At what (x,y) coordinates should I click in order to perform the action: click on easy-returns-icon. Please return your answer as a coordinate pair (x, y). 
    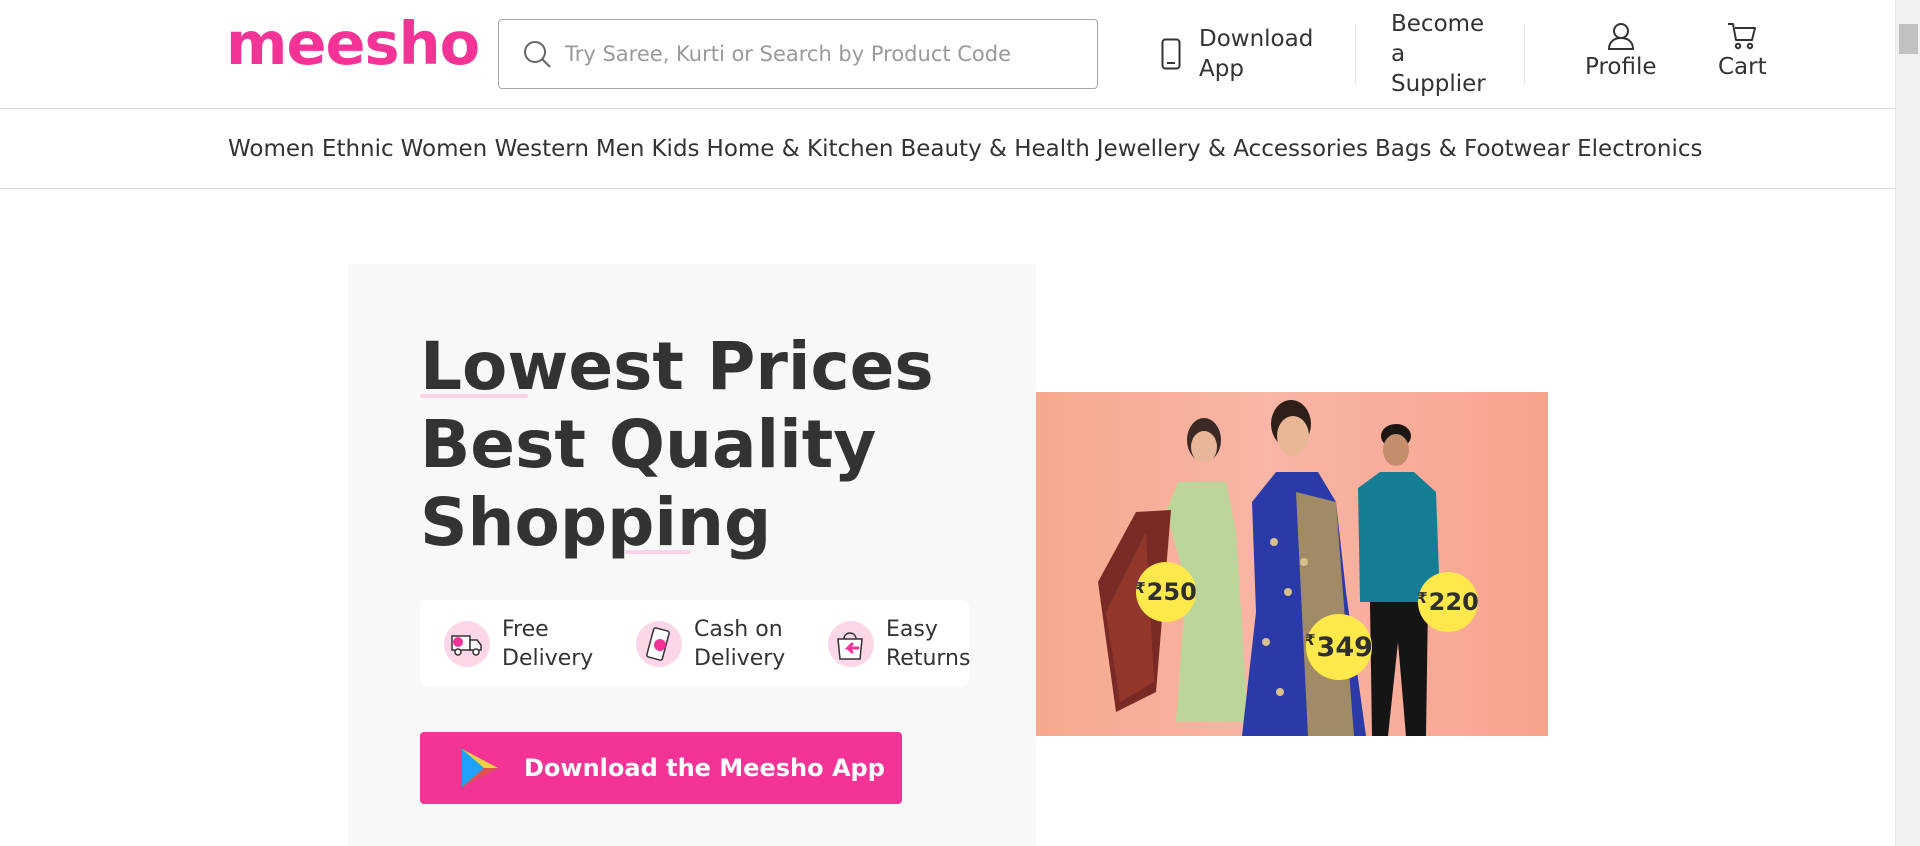
    Looking at the image, I should click on (851, 643).